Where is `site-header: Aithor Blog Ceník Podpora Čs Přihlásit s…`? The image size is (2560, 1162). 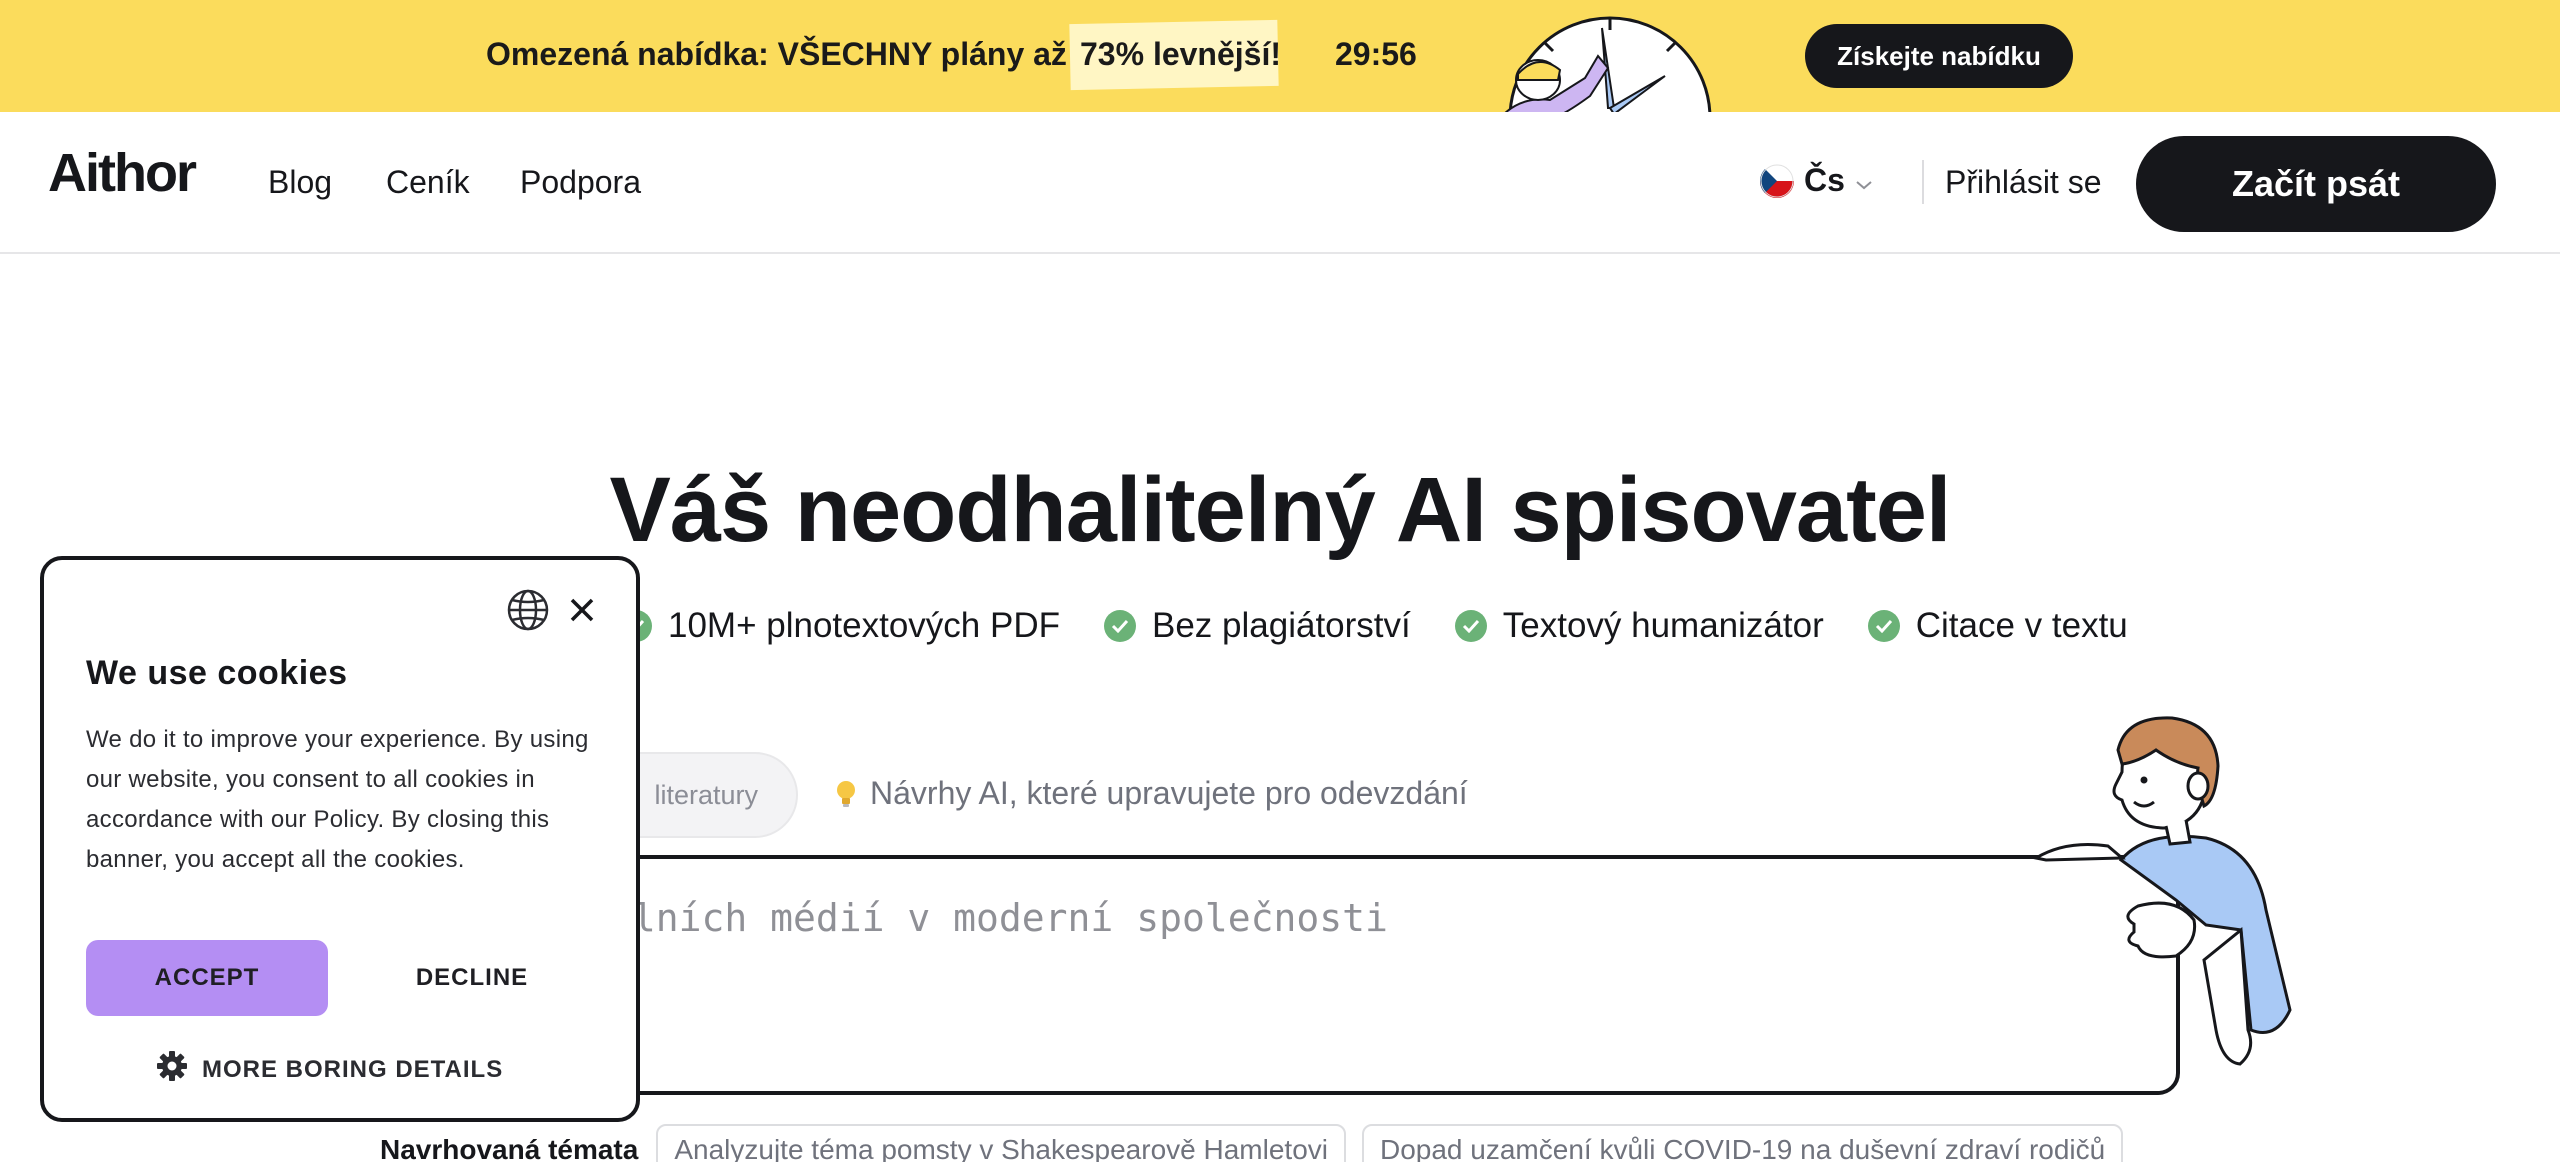 site-header: Aithor Blog Ceník Podpora Čs Přihlásit s… is located at coordinates (1280, 183).